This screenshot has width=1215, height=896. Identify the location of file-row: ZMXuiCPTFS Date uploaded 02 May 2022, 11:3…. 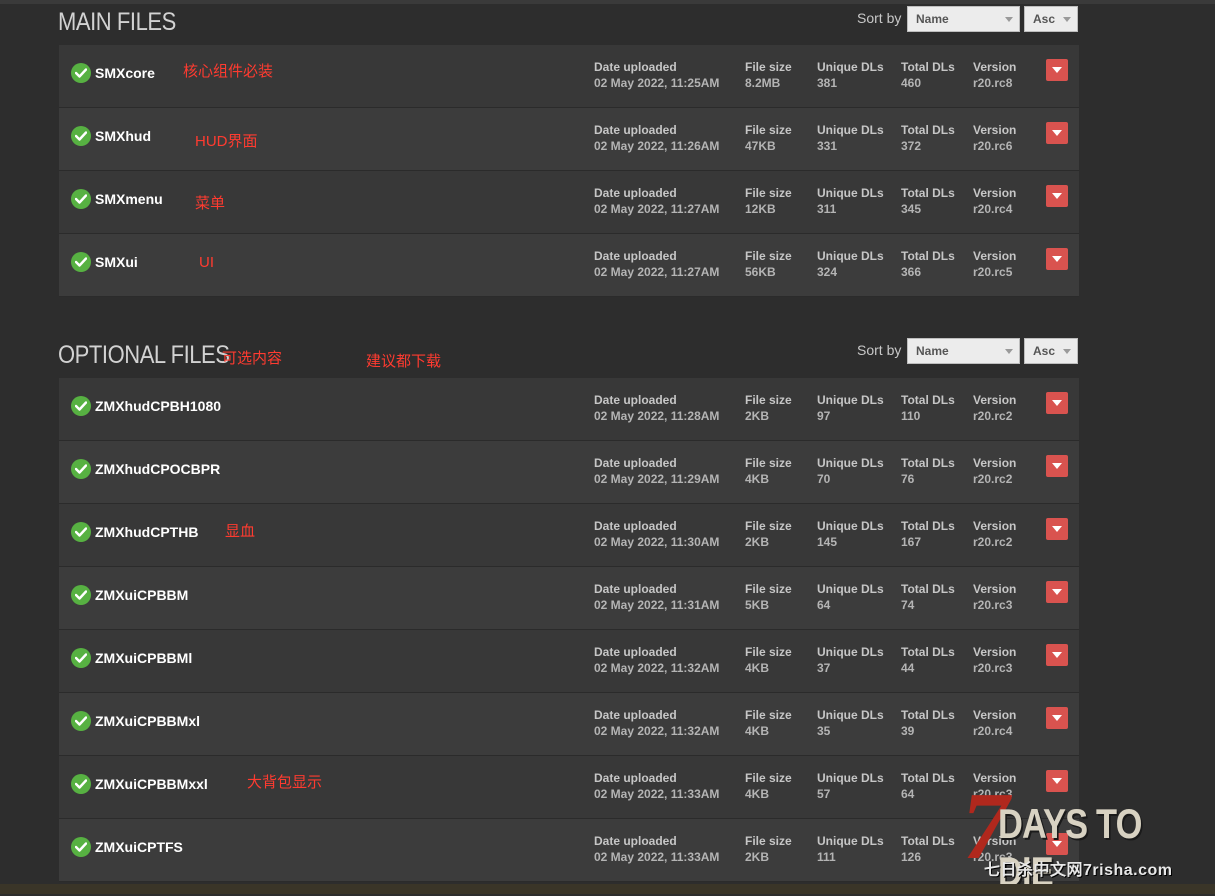
(569, 850).